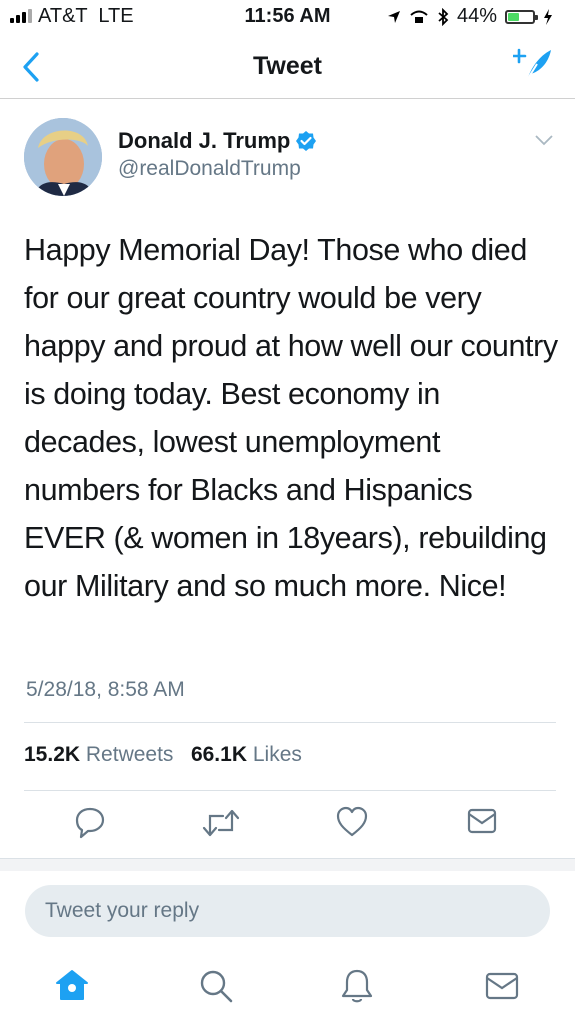 The width and height of the screenshot is (575, 1024). I want to click on page-title: Tweet, so click(287, 66).